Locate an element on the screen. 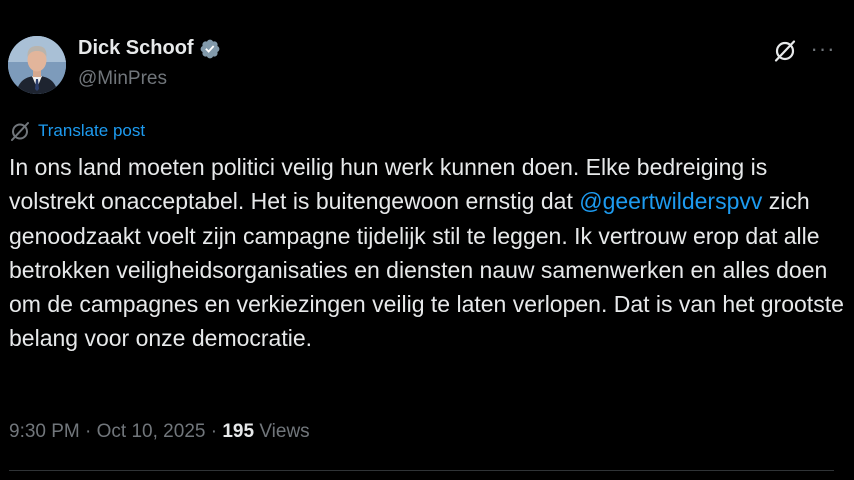 This screenshot has height=480, width=854. verified-badge-icon is located at coordinates (209, 48).